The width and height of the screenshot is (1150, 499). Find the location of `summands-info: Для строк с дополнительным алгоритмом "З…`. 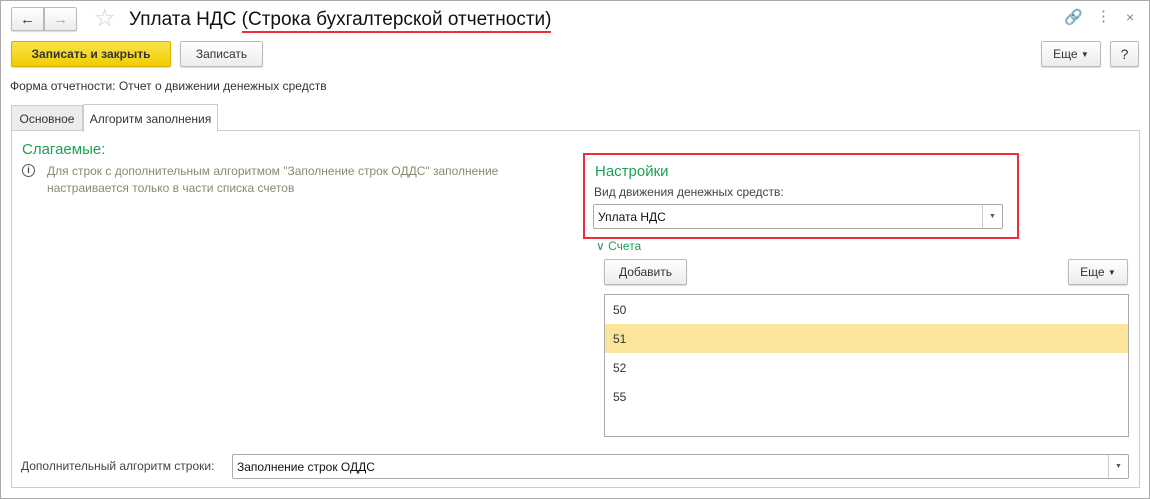

summands-info: Для строк с дополнительным алгоритмом "З… is located at coordinates (273, 179).